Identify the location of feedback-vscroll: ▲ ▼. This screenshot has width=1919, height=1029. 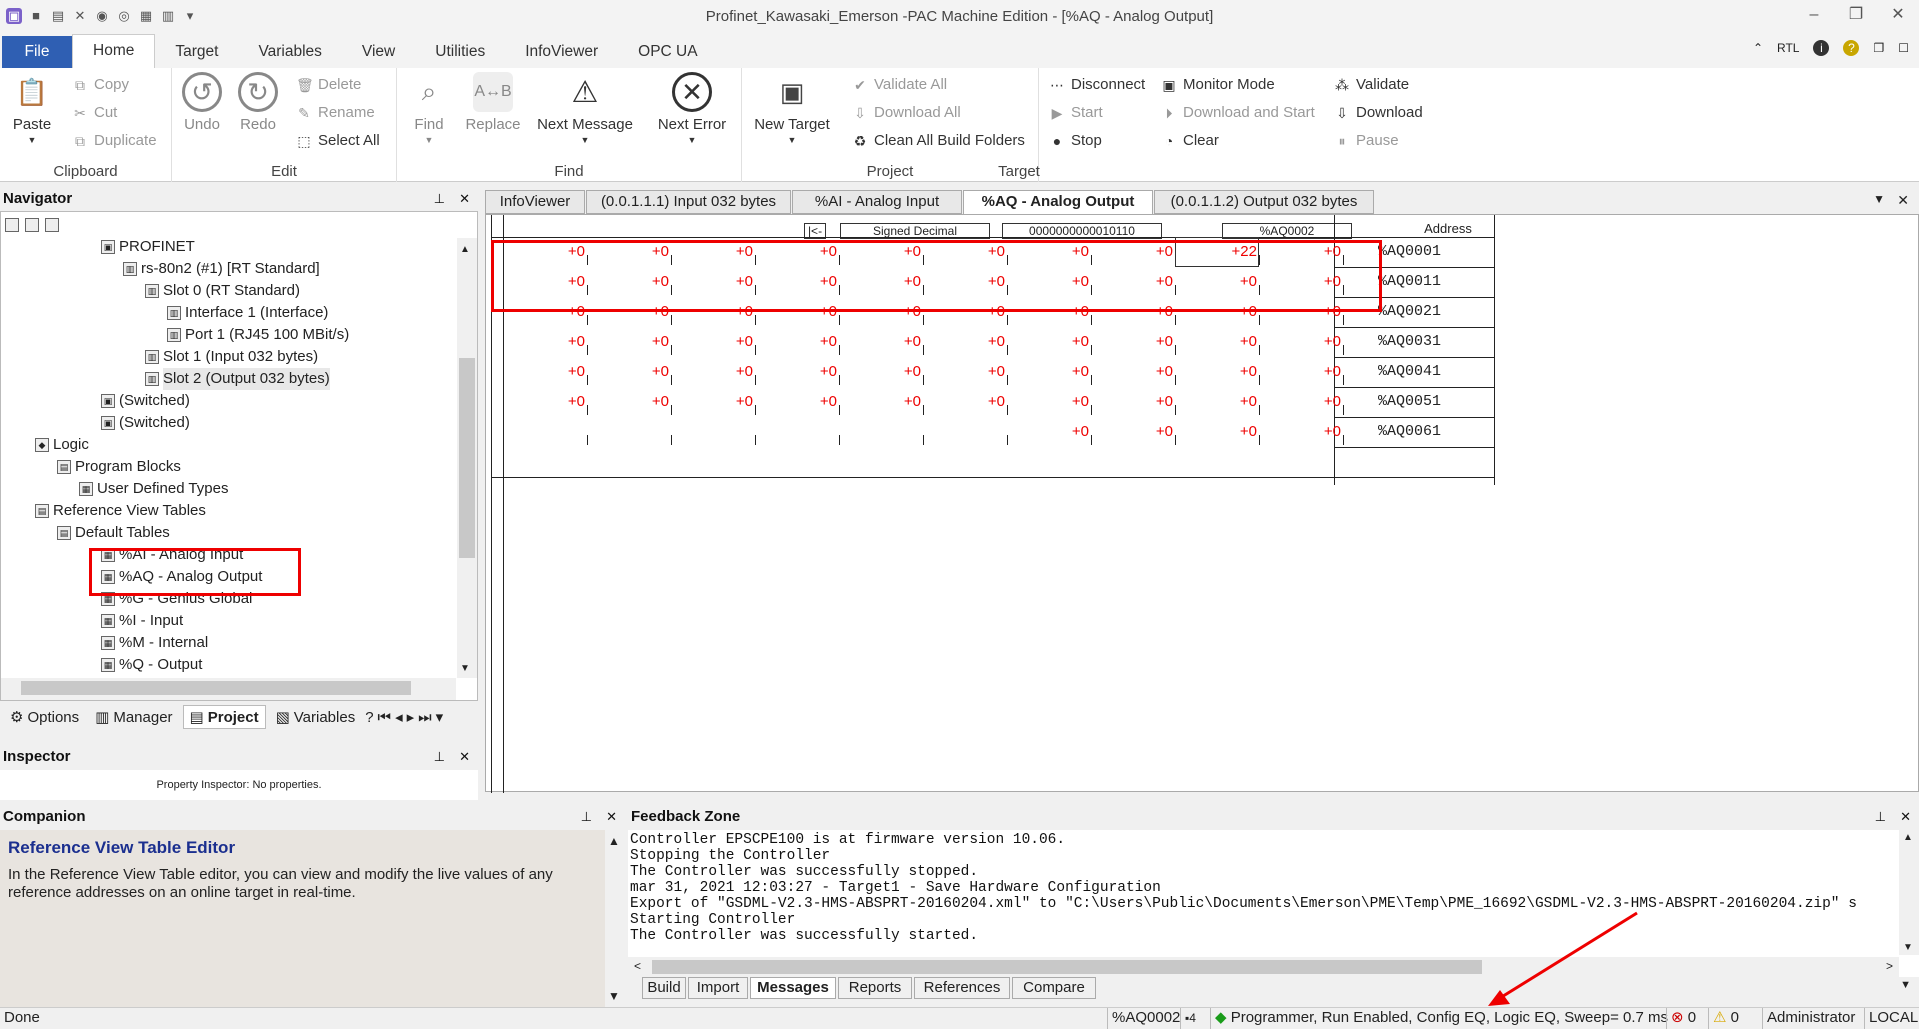
(1909, 892).